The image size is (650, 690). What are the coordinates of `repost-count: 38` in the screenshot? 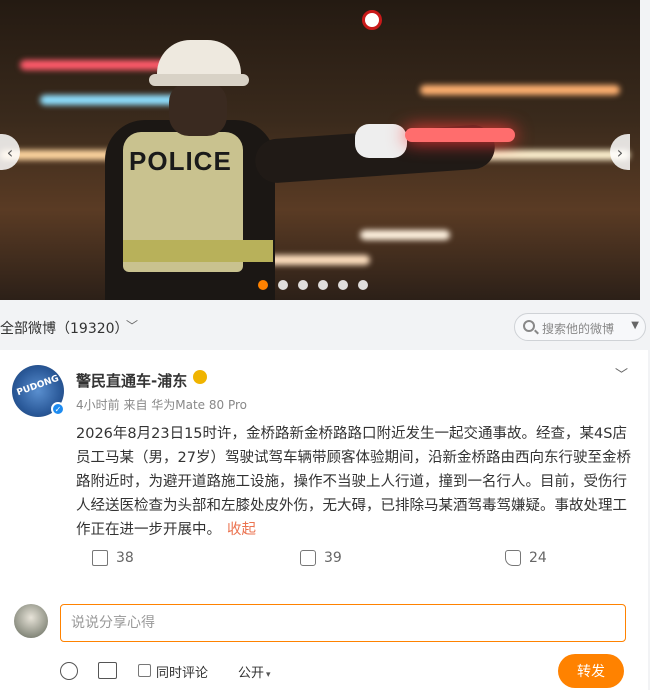 It's located at (125, 558).